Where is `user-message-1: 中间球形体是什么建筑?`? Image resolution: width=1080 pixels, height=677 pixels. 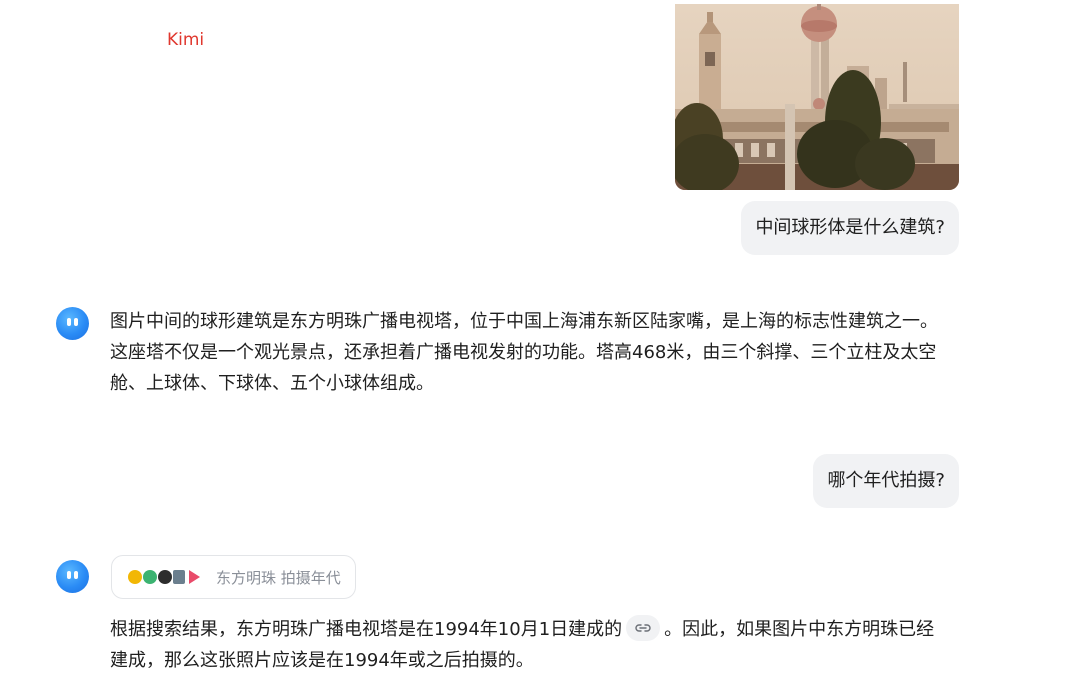 user-message-1: 中间球形体是什么建筑? is located at coordinates (850, 228).